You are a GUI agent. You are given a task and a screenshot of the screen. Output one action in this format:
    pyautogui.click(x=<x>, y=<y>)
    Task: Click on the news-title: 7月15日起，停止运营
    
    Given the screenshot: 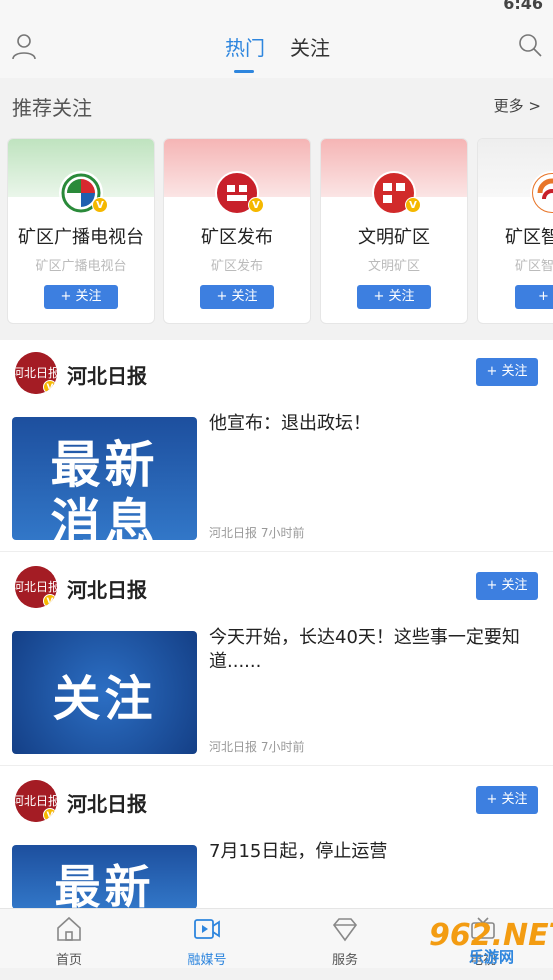 What is the action you would take?
    pyautogui.click(x=374, y=852)
    